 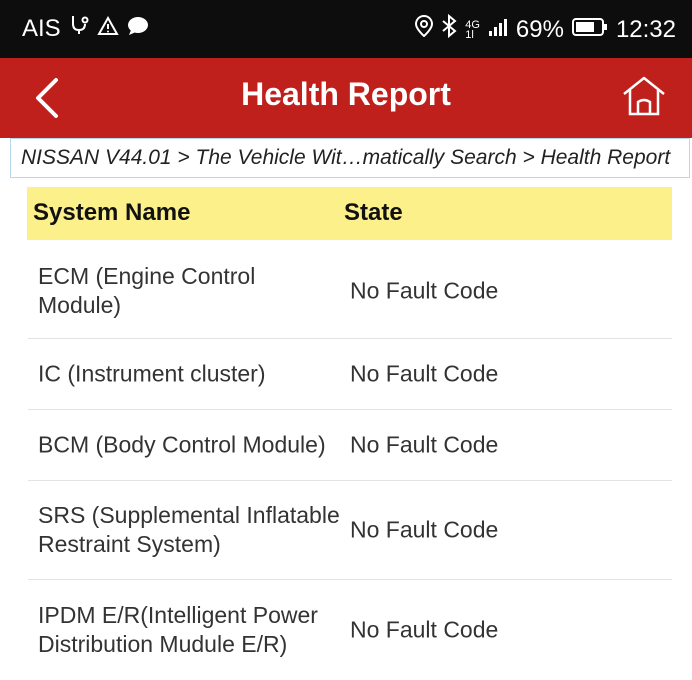 I want to click on status-left: AIS, so click(x=85, y=28).